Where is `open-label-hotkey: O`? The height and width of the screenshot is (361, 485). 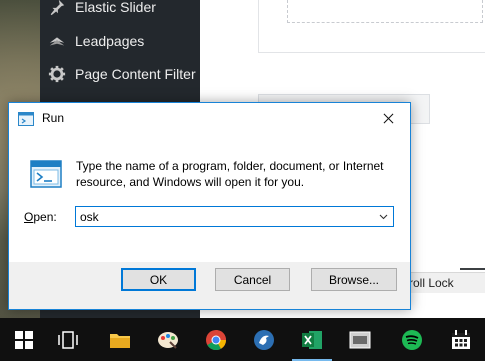
open-label-hotkey: O is located at coordinates (29, 217).